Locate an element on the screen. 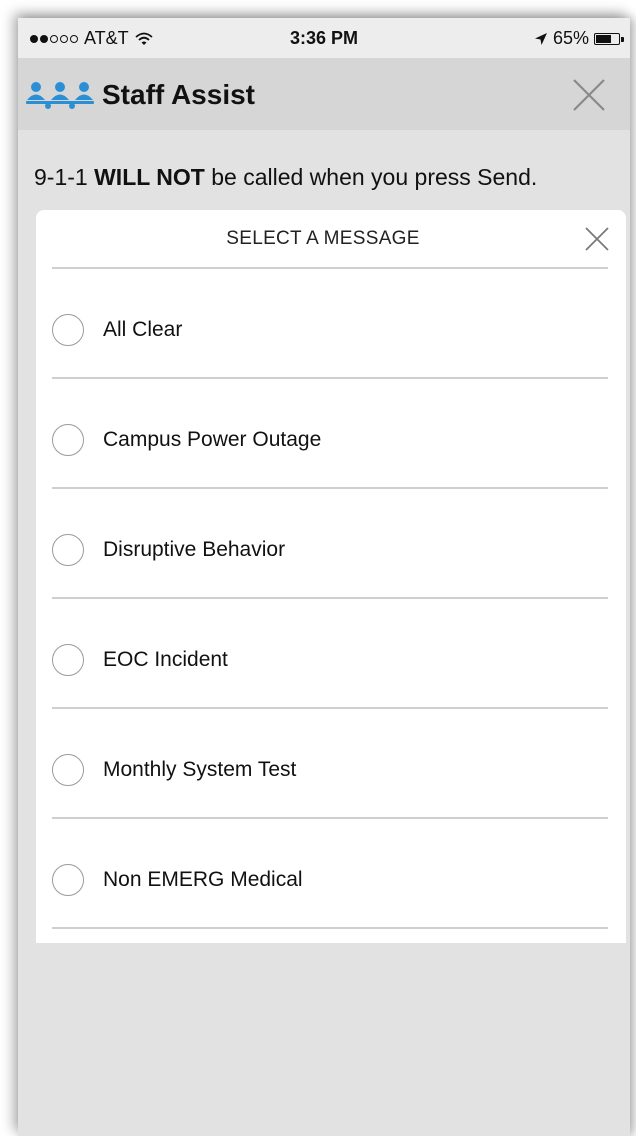  message-option-non-emerg-medical: Non EMERG Medical is located at coordinates (331, 874).